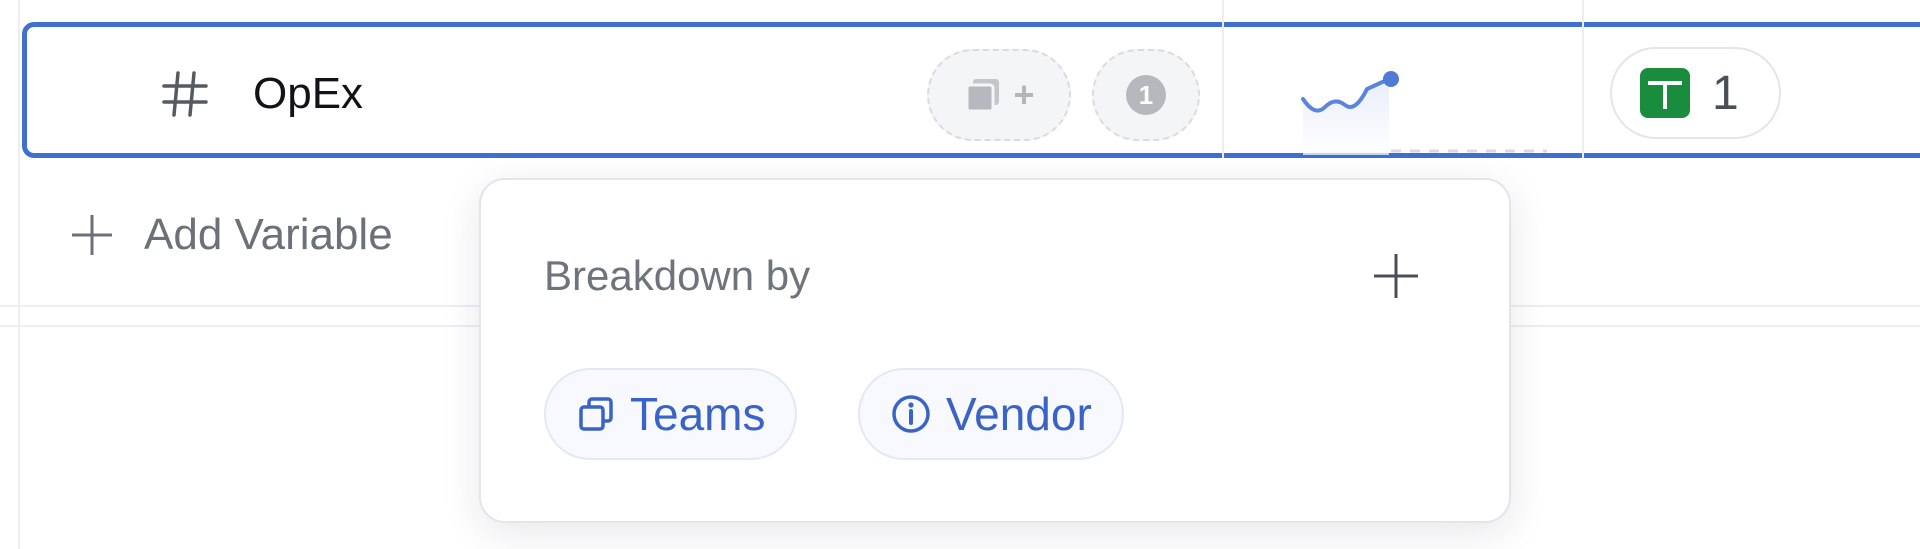 Image resolution: width=1920 pixels, height=549 pixels. I want to click on breakdown-chip-teams: Teams, so click(671, 414).